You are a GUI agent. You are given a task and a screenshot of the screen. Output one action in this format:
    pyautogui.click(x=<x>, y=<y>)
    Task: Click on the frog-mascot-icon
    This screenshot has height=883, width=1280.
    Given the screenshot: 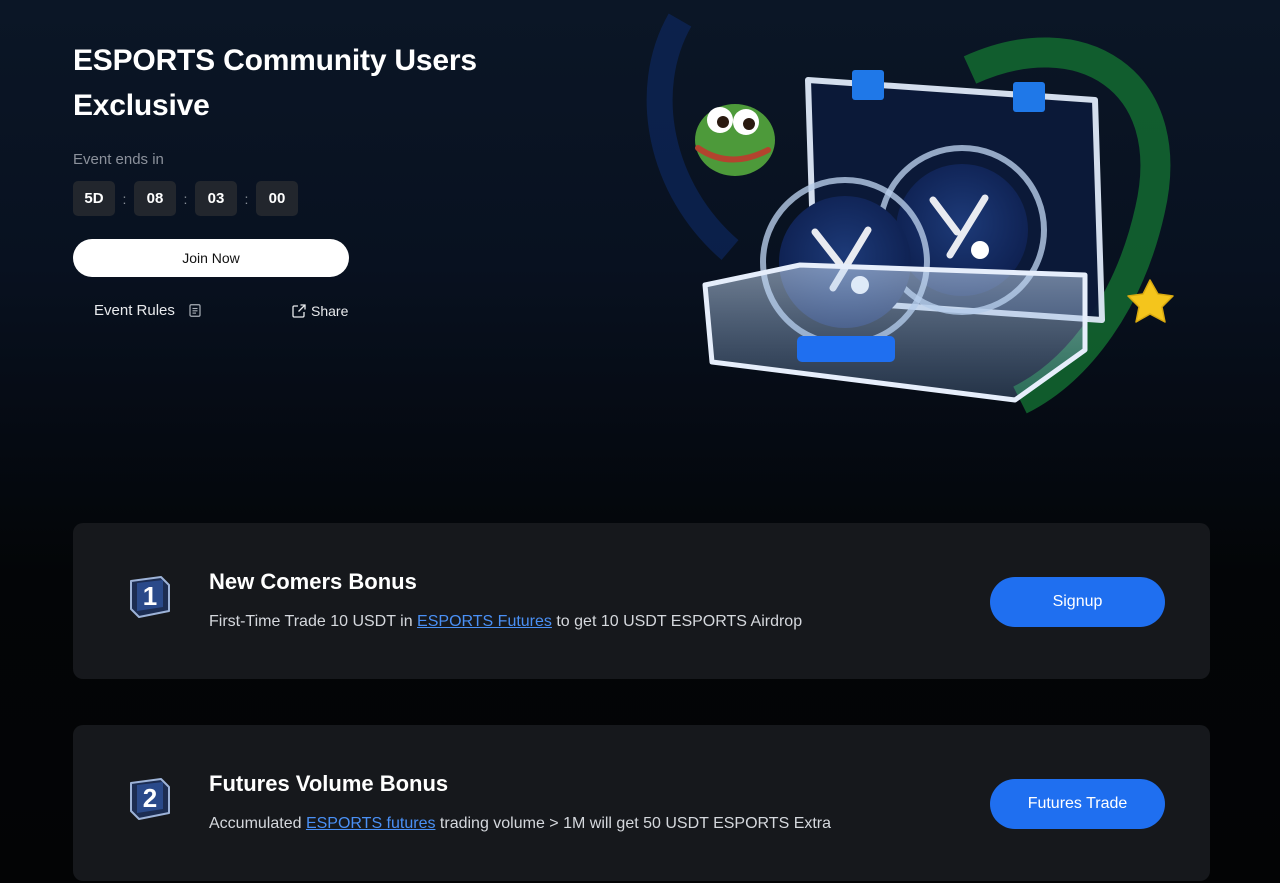 What is the action you would take?
    pyautogui.click(x=735, y=140)
    